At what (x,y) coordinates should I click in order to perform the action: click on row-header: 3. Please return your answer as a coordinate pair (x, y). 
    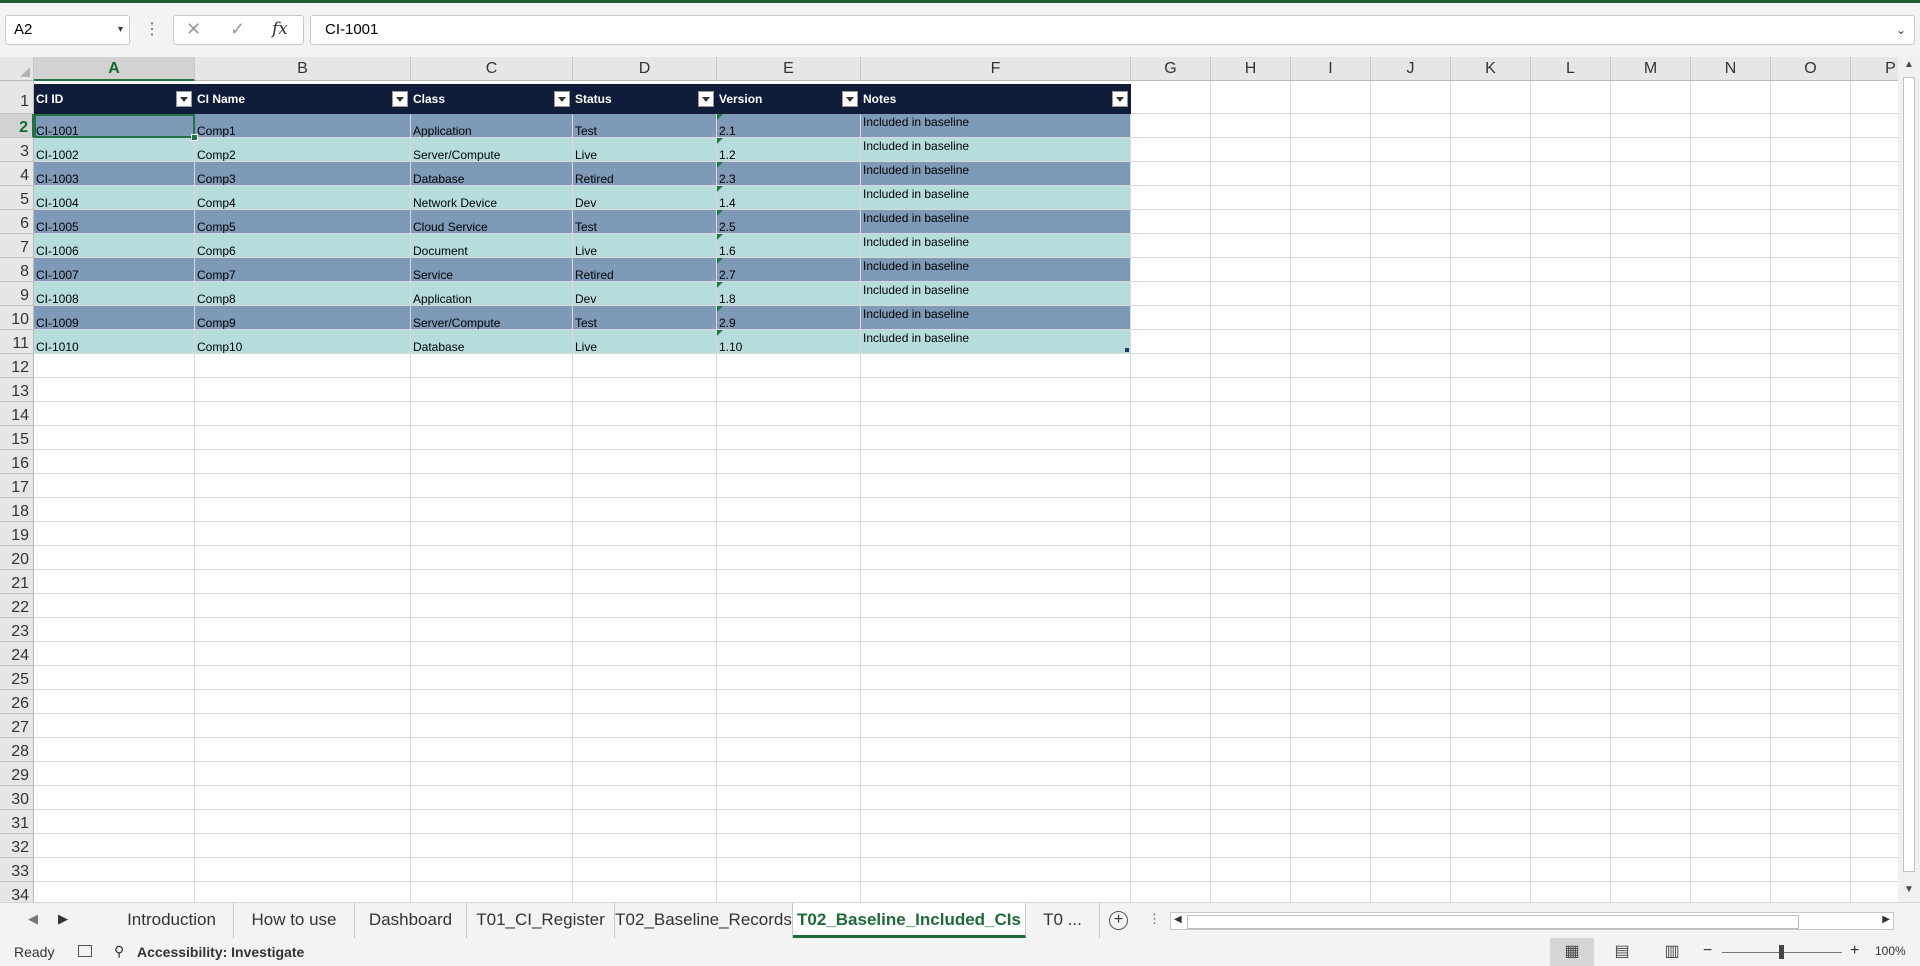
    Looking at the image, I should click on (17, 150).